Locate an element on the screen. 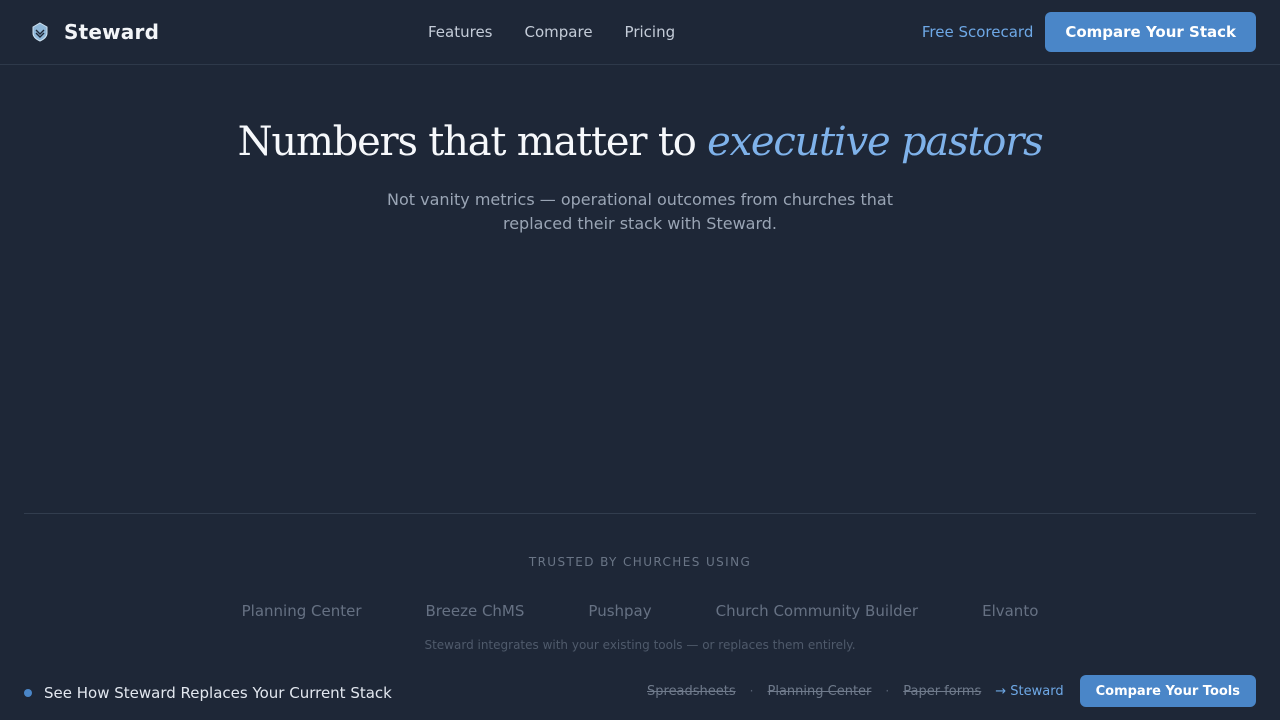 This screenshot has width=1280, height=720. brand-name: Steward is located at coordinates (112, 32).